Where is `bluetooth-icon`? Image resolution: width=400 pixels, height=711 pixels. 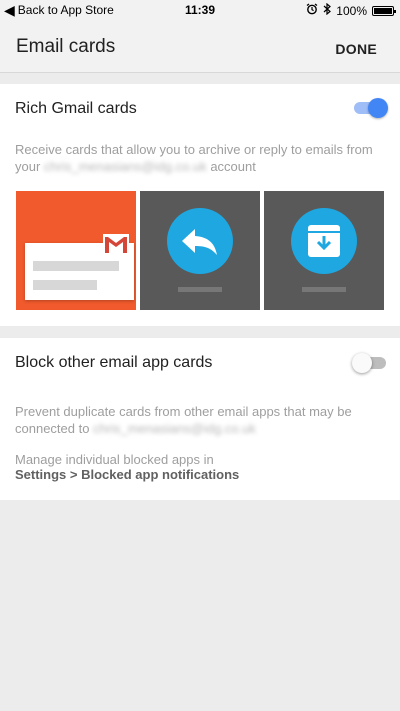
bluetooth-icon is located at coordinates (327, 10).